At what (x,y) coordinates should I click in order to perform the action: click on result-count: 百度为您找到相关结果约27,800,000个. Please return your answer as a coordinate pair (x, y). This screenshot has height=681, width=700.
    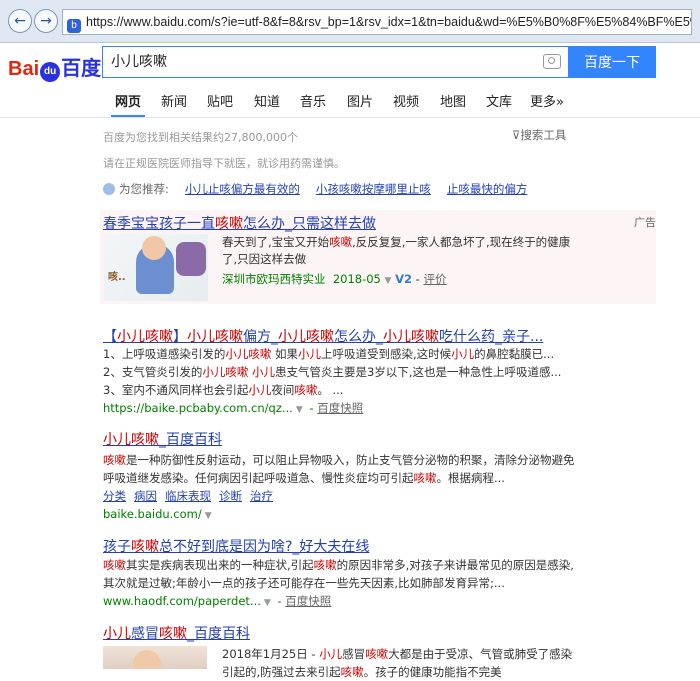
    Looking at the image, I should click on (200, 137).